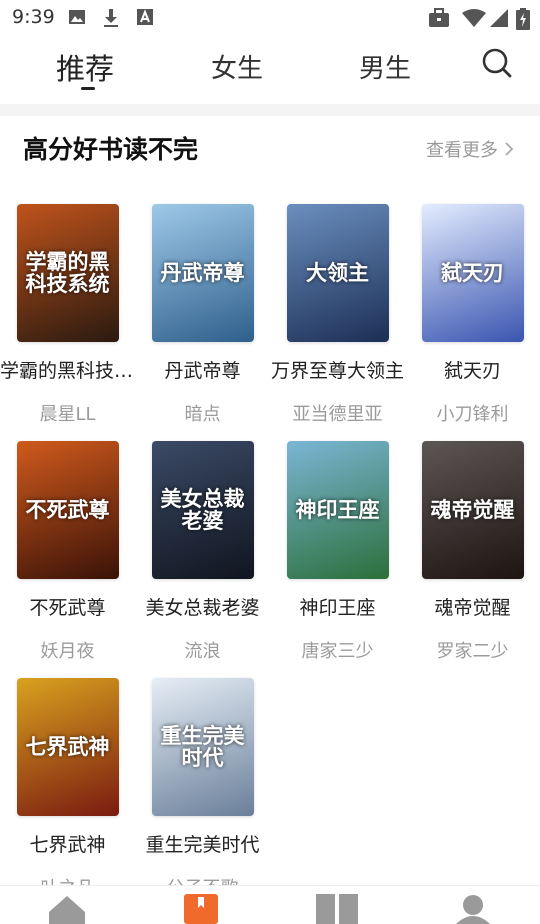  I want to click on book-title: 万界至尊大领主, so click(337, 371).